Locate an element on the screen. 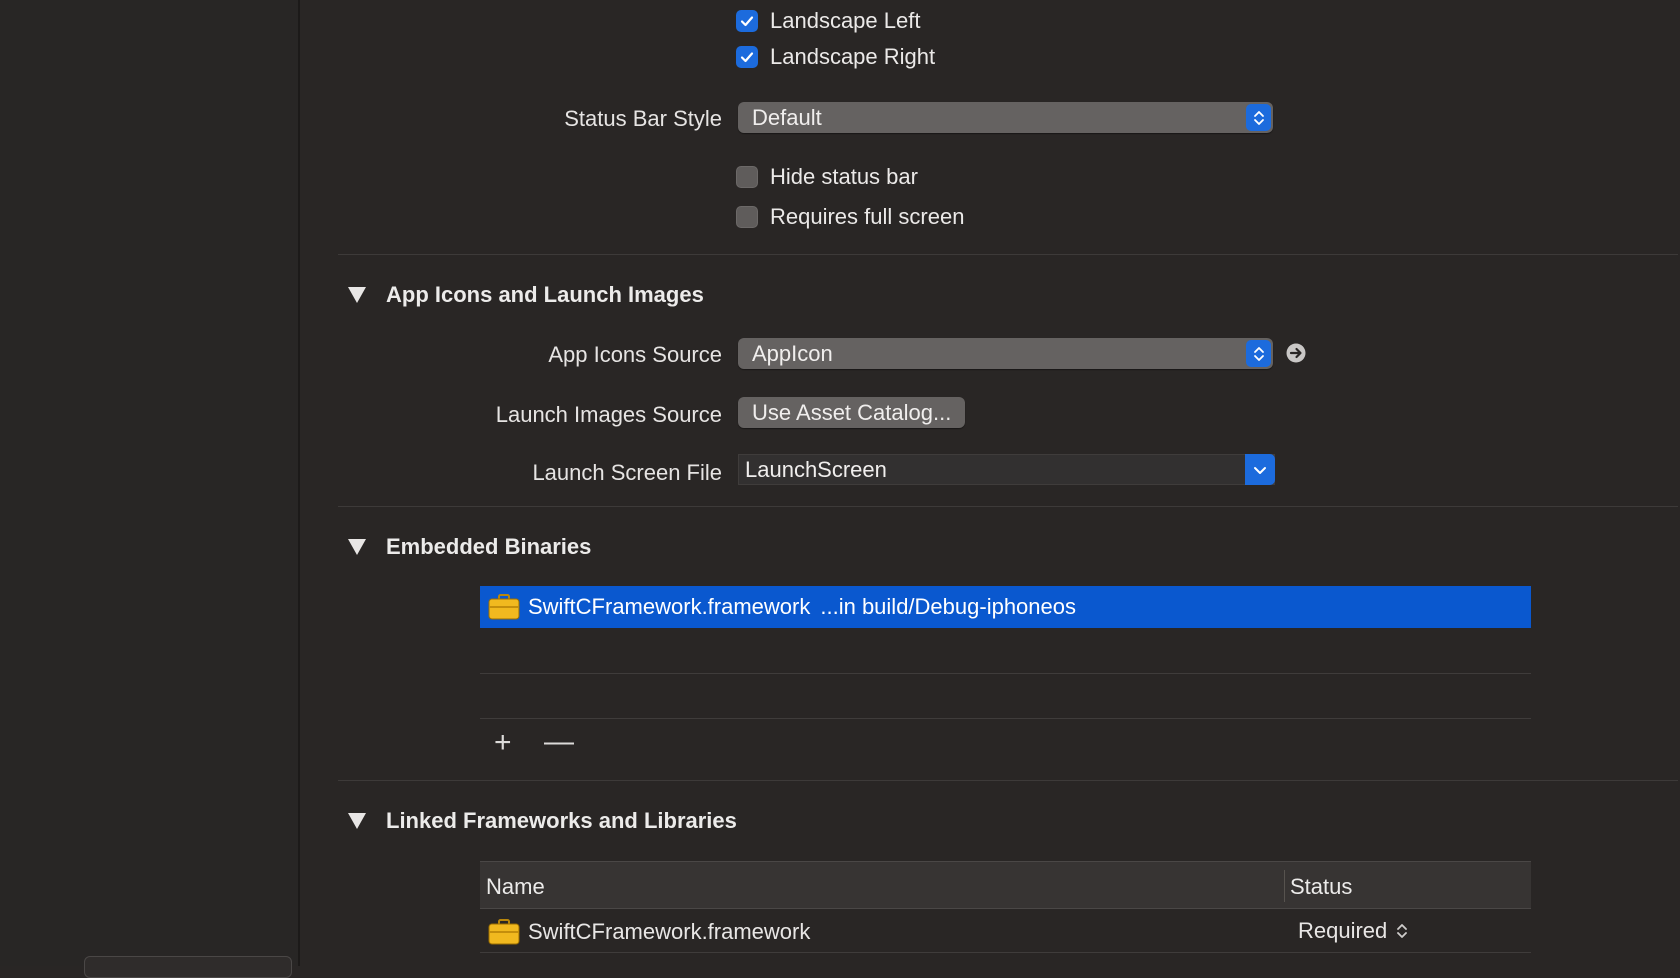 The image size is (1680, 978). launch-screen-file-value: LaunchScreen is located at coordinates (816, 469).